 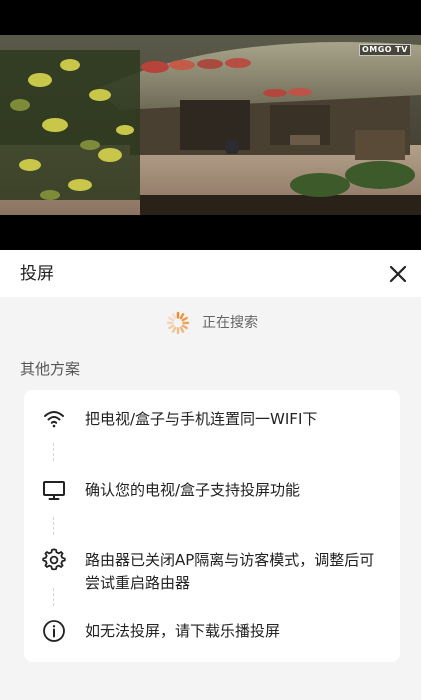 I want to click on wifi-icon, so click(x=54, y=419).